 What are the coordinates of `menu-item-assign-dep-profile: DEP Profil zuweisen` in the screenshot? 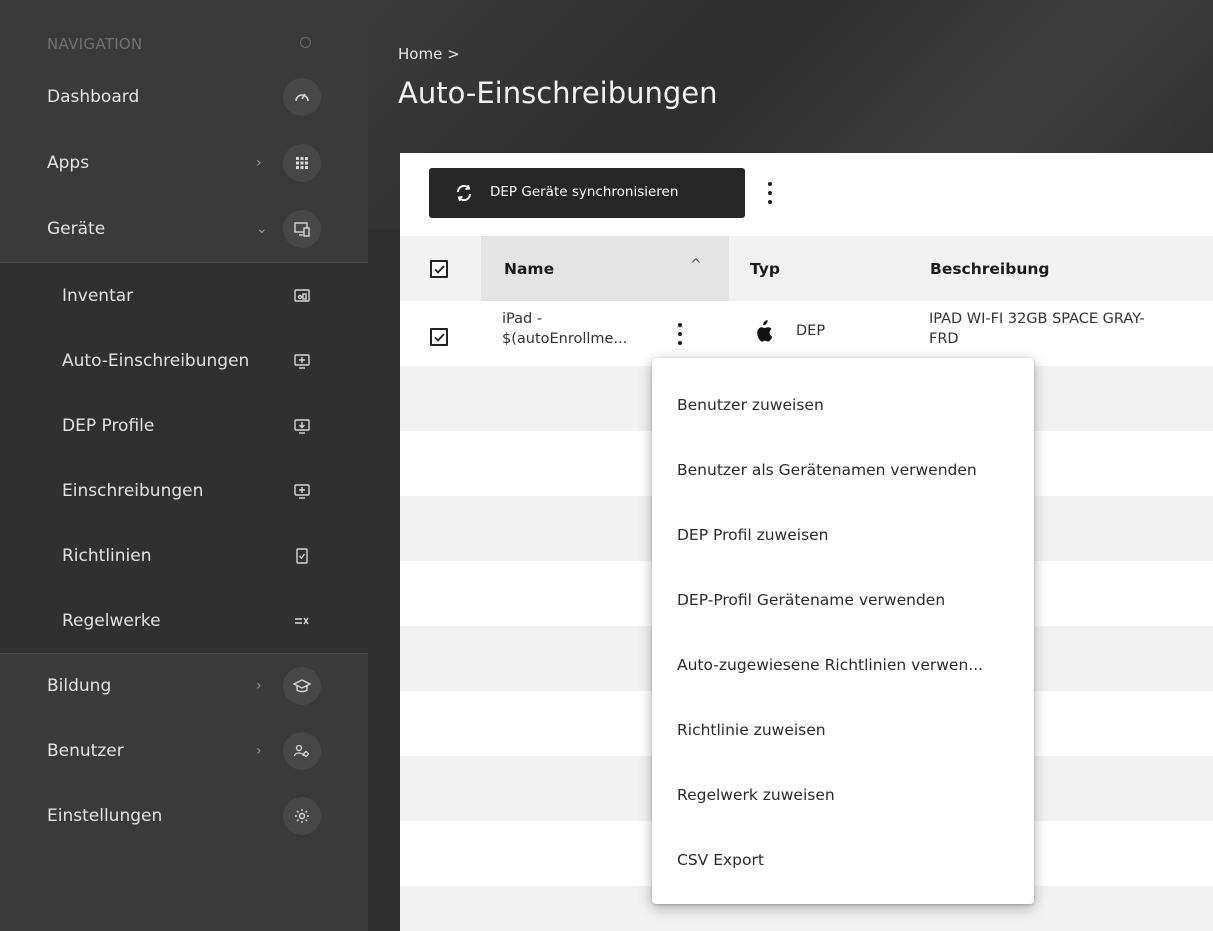 It's located at (843, 534).